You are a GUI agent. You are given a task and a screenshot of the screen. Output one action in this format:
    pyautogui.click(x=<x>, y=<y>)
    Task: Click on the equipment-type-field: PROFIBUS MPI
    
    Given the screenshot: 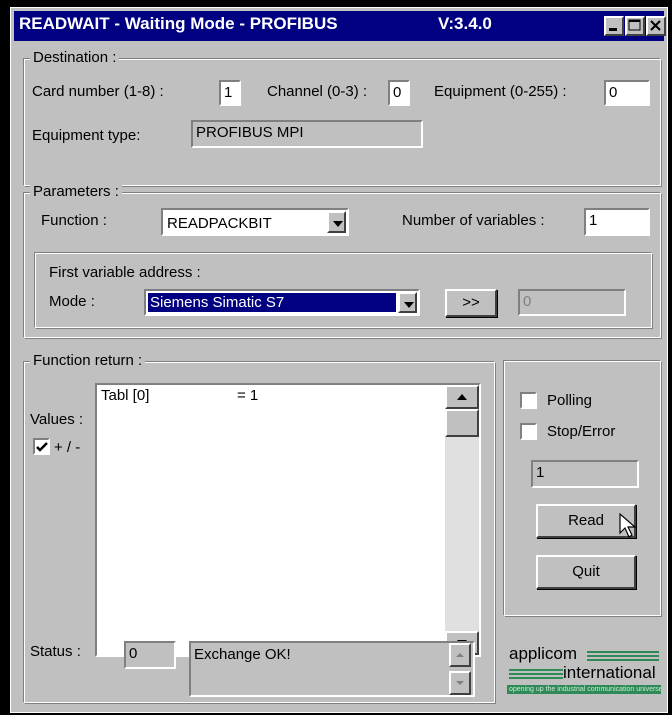 What is the action you would take?
    pyautogui.click(x=307, y=134)
    